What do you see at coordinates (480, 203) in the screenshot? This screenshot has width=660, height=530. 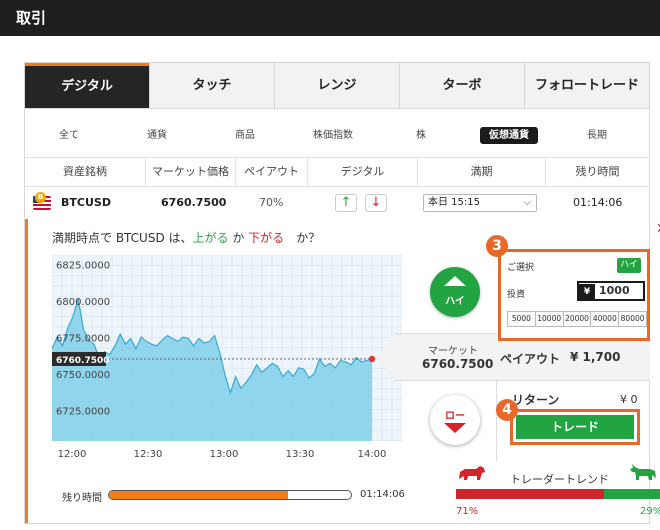 I see `expiry-select: 本日 15:15 ⌵` at bounding box center [480, 203].